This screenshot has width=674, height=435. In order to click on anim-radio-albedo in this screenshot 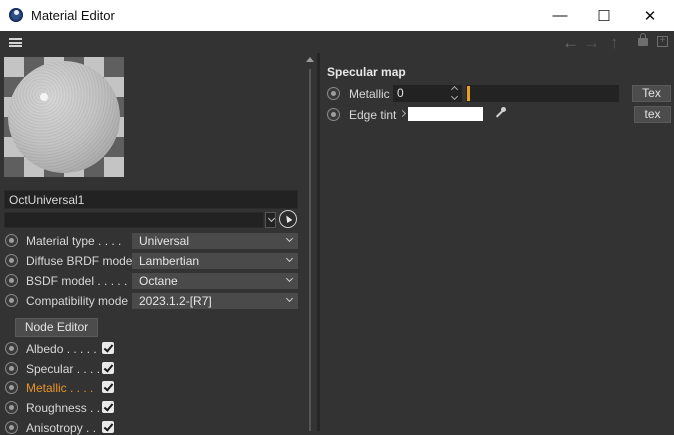, I will do `click(11, 348)`.